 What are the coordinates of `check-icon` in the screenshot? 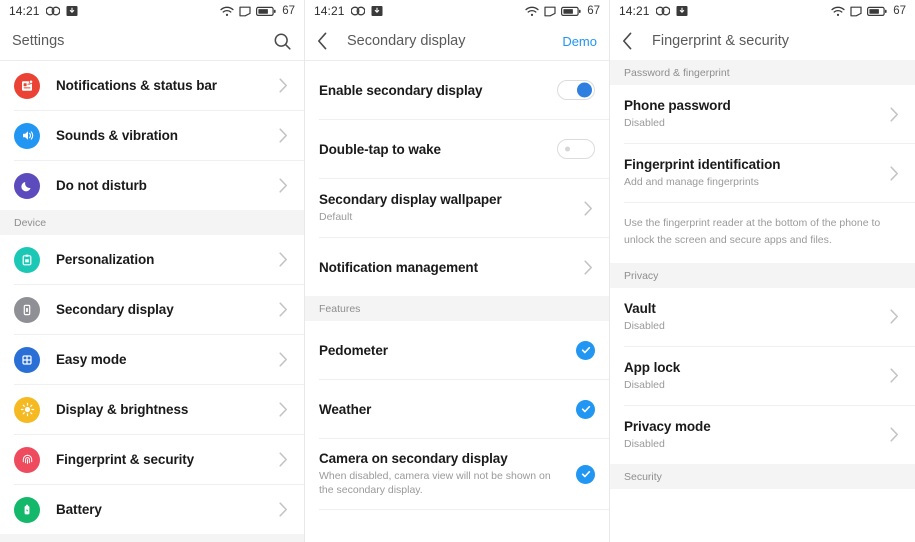 It's located at (585, 409).